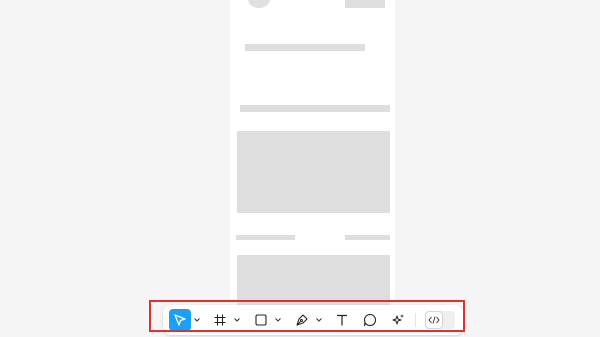 This screenshot has height=337, width=600. I want to click on section-divider-placeholder, so click(315, 108).